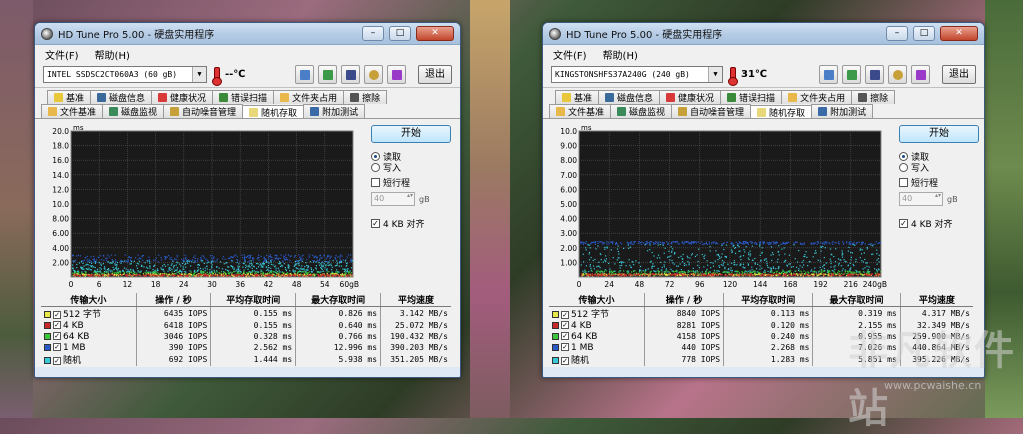 This screenshot has width=1023, height=434. I want to click on toolbar: INTEL SSDSC2CT060A3 (60 gB) ▼ --℃ 退出, so click(247, 75).